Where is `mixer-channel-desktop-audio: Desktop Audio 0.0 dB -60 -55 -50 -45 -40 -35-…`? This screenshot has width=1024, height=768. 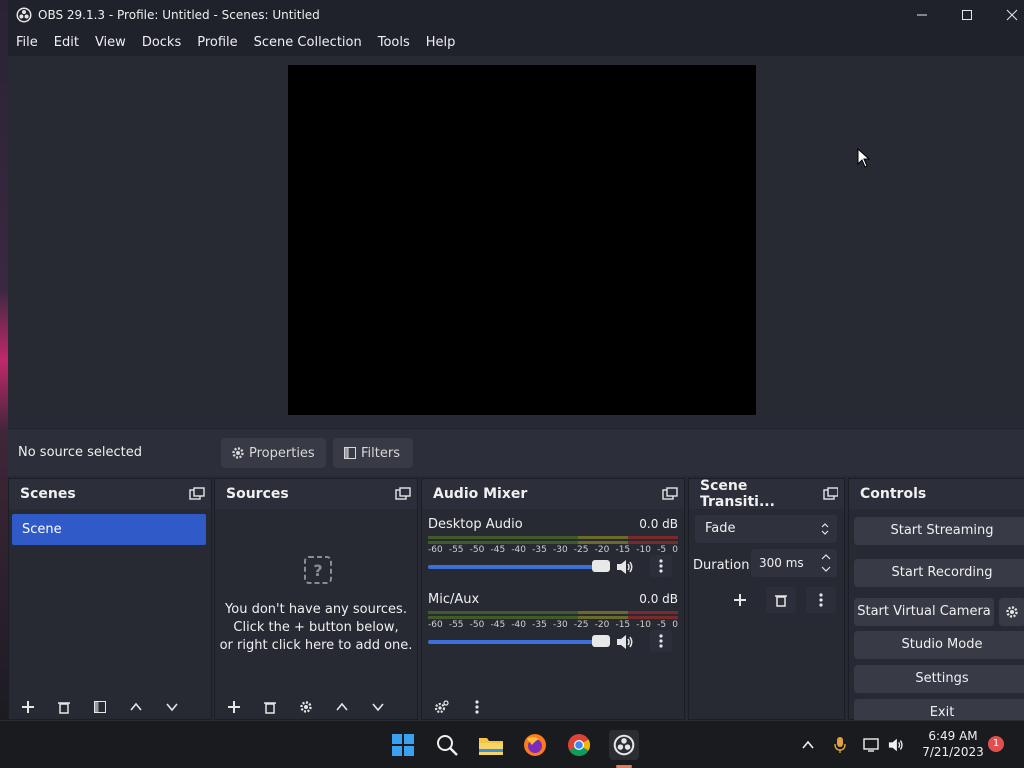 mixer-channel-desktop-audio: Desktop Audio 0.0 dB -60 -55 -50 -45 -40 -35-… is located at coordinates (553, 552).